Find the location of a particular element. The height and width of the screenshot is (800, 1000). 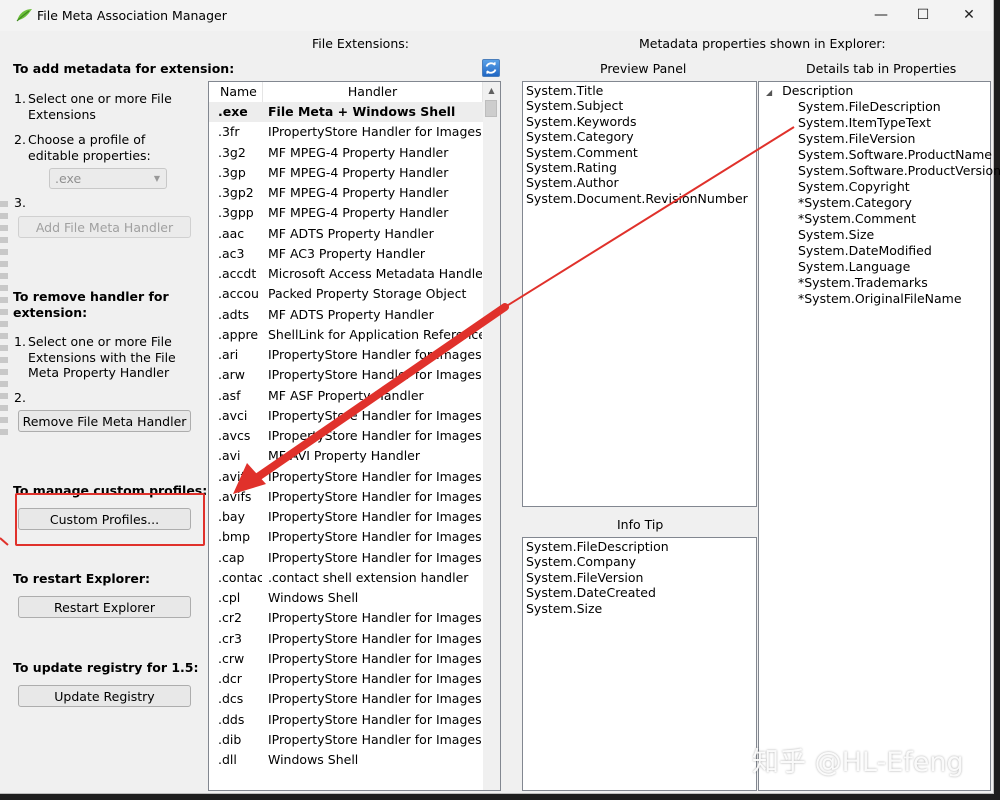

table-row: .dds IPropertyStore Handler for Images is located at coordinates (346, 720).